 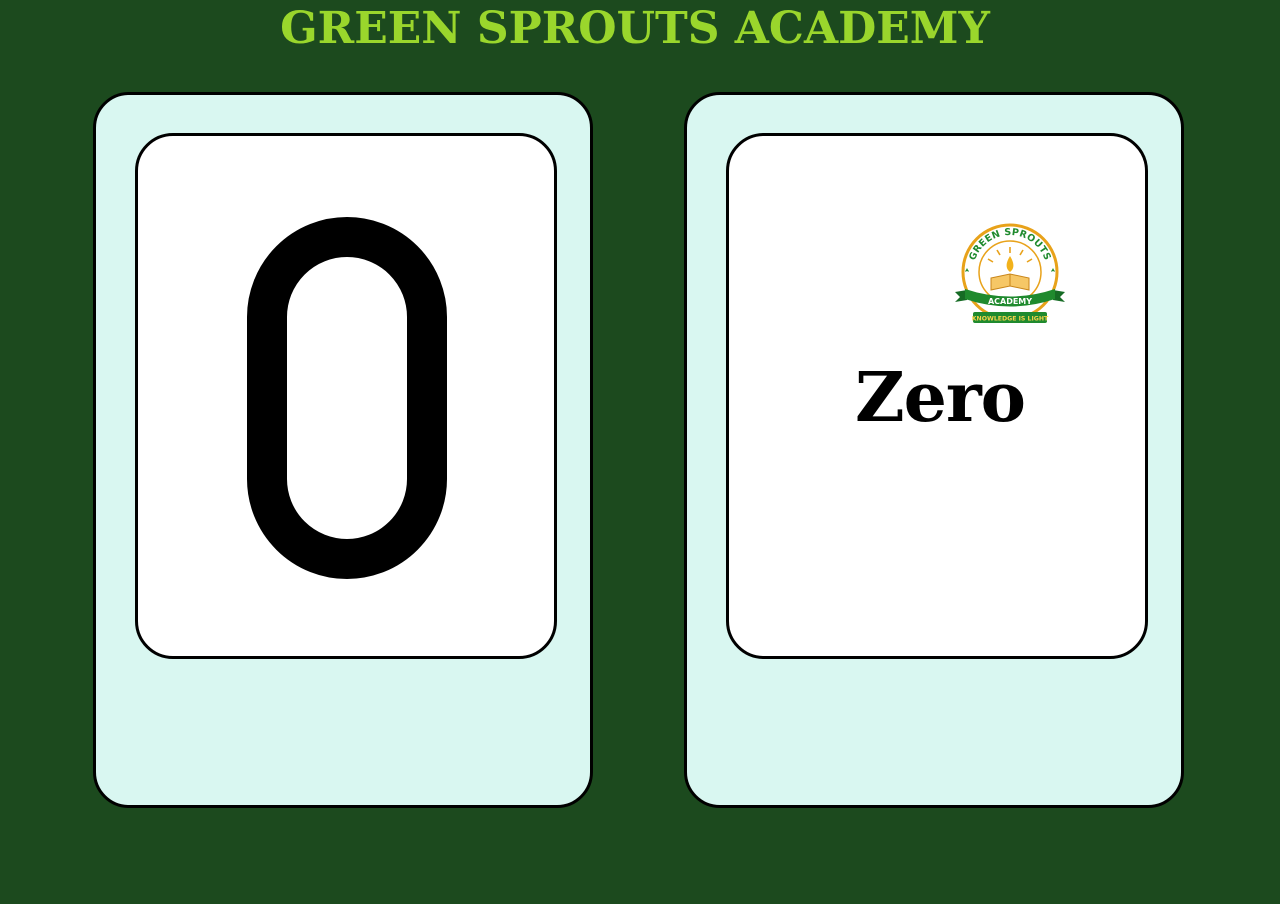 I want to click on academy-logo: GREEN SPROUTS ACADEMY KNOWLEDGE IS LIGHT, so click(x=1010, y=273).